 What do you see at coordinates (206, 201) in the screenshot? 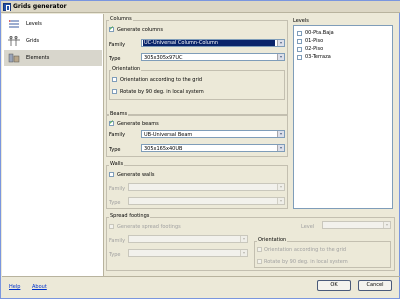
I see `walls-type-select` at bounding box center [206, 201].